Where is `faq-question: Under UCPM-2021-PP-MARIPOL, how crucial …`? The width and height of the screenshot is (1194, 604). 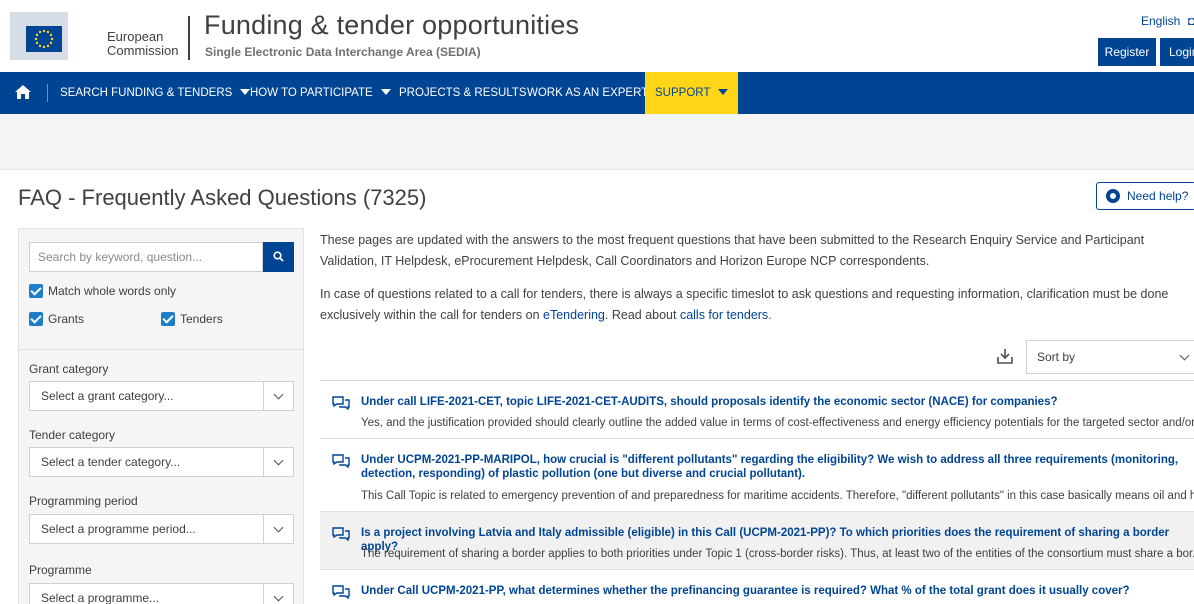
faq-question: Under UCPM-2021-PP-MARIPOL, how crucial … is located at coordinates (777, 467).